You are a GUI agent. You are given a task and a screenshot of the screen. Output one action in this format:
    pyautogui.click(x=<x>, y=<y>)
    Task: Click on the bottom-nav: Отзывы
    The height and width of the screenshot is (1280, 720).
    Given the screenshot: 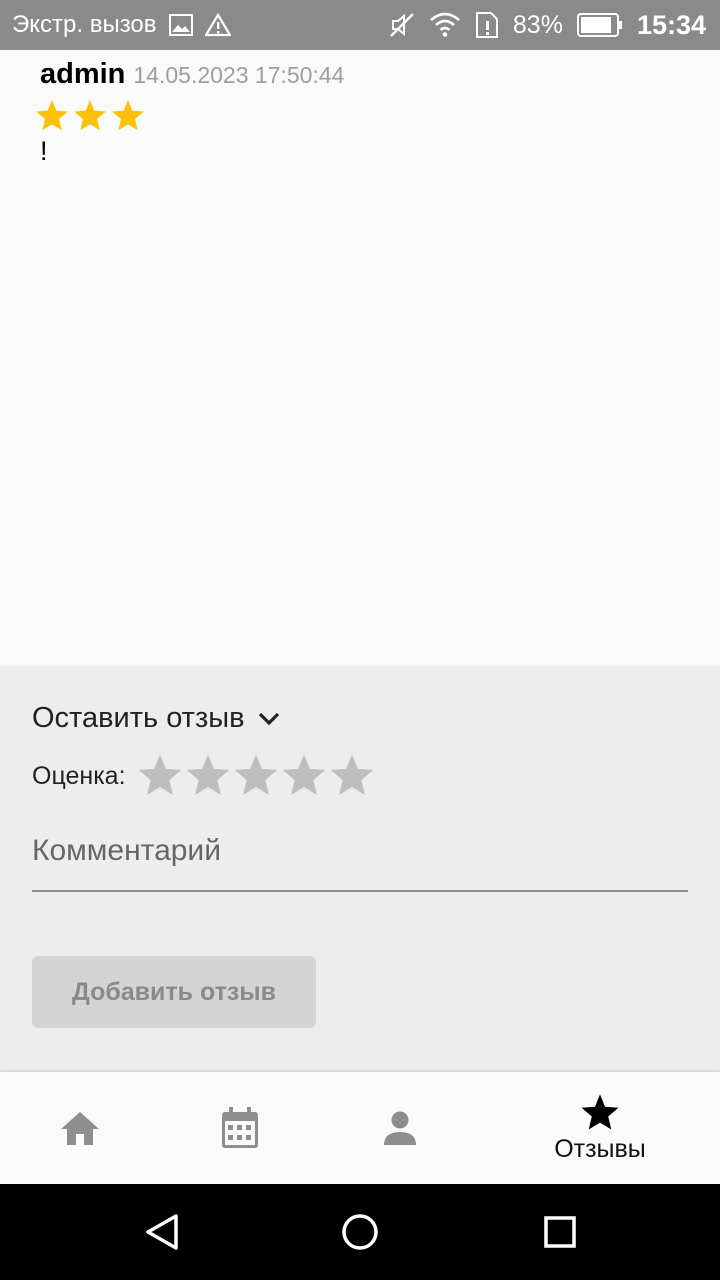 What is the action you would take?
    pyautogui.click(x=360, y=1128)
    